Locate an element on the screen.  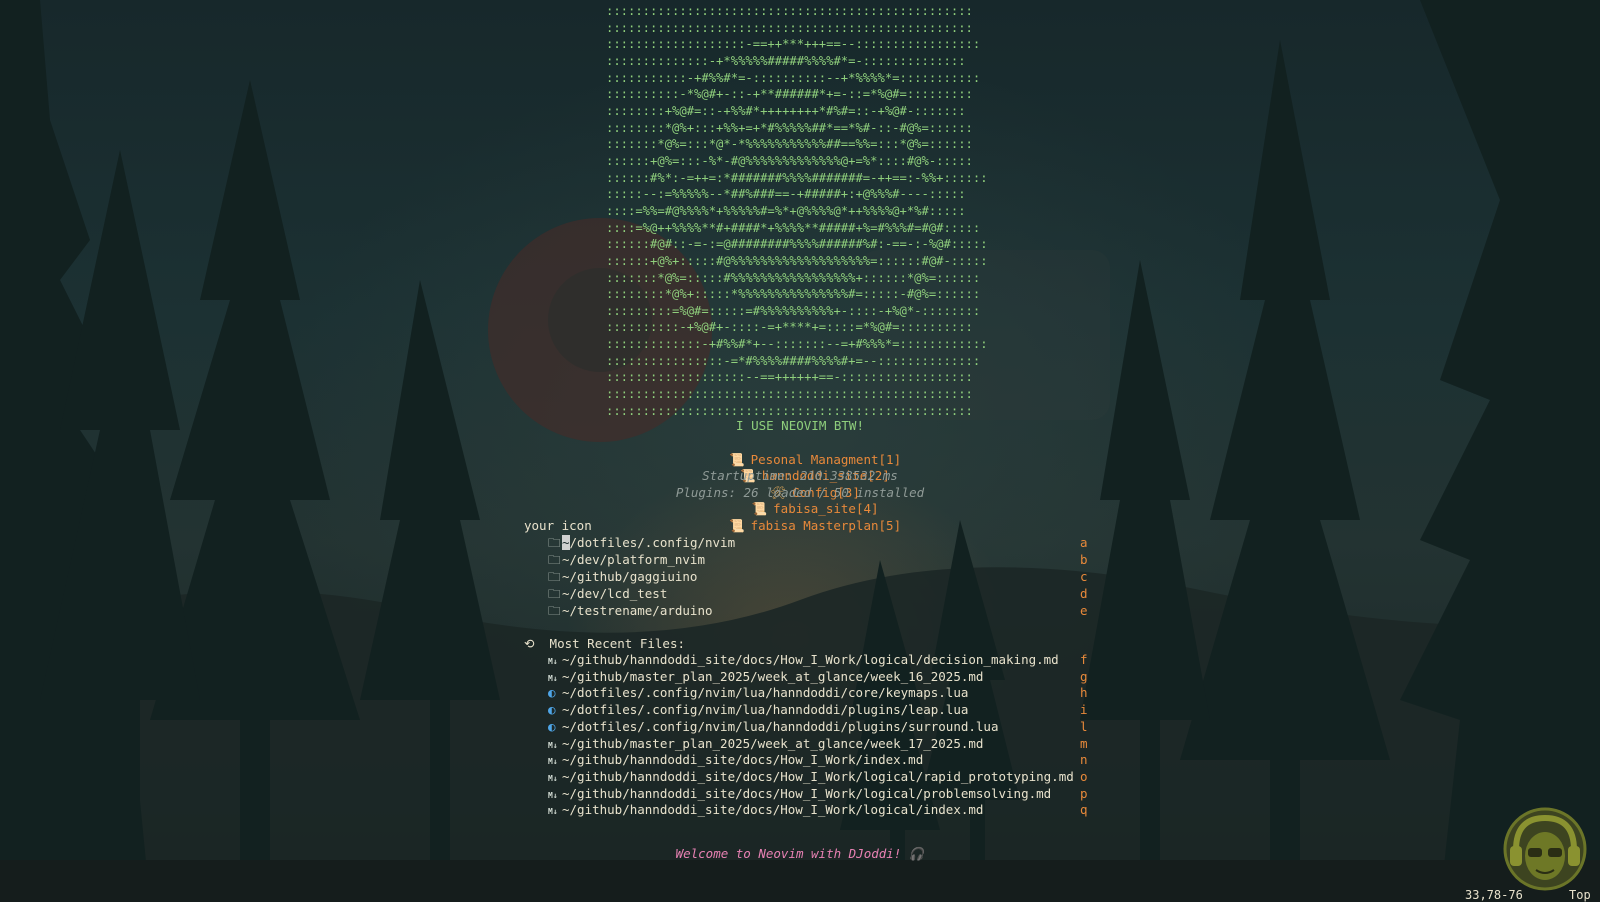
bookmark-label: fabisa_site[4] is located at coordinates (826, 509).